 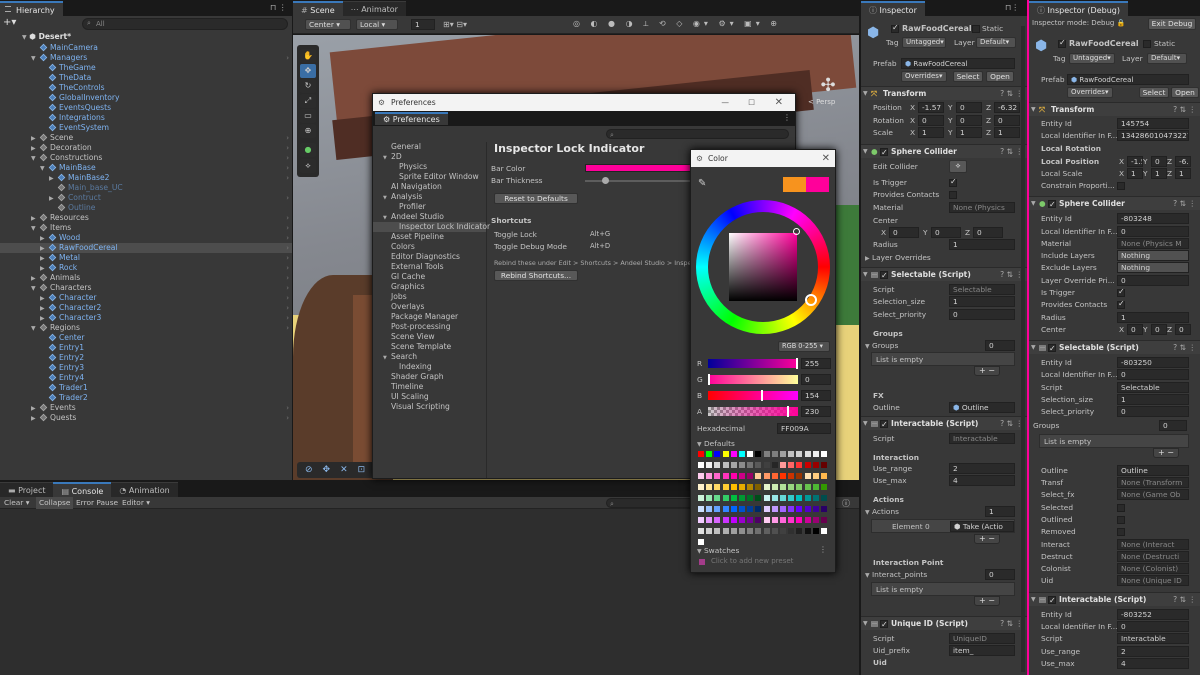 I want to click on entity-id-field: -803248, so click(x=1153, y=218).